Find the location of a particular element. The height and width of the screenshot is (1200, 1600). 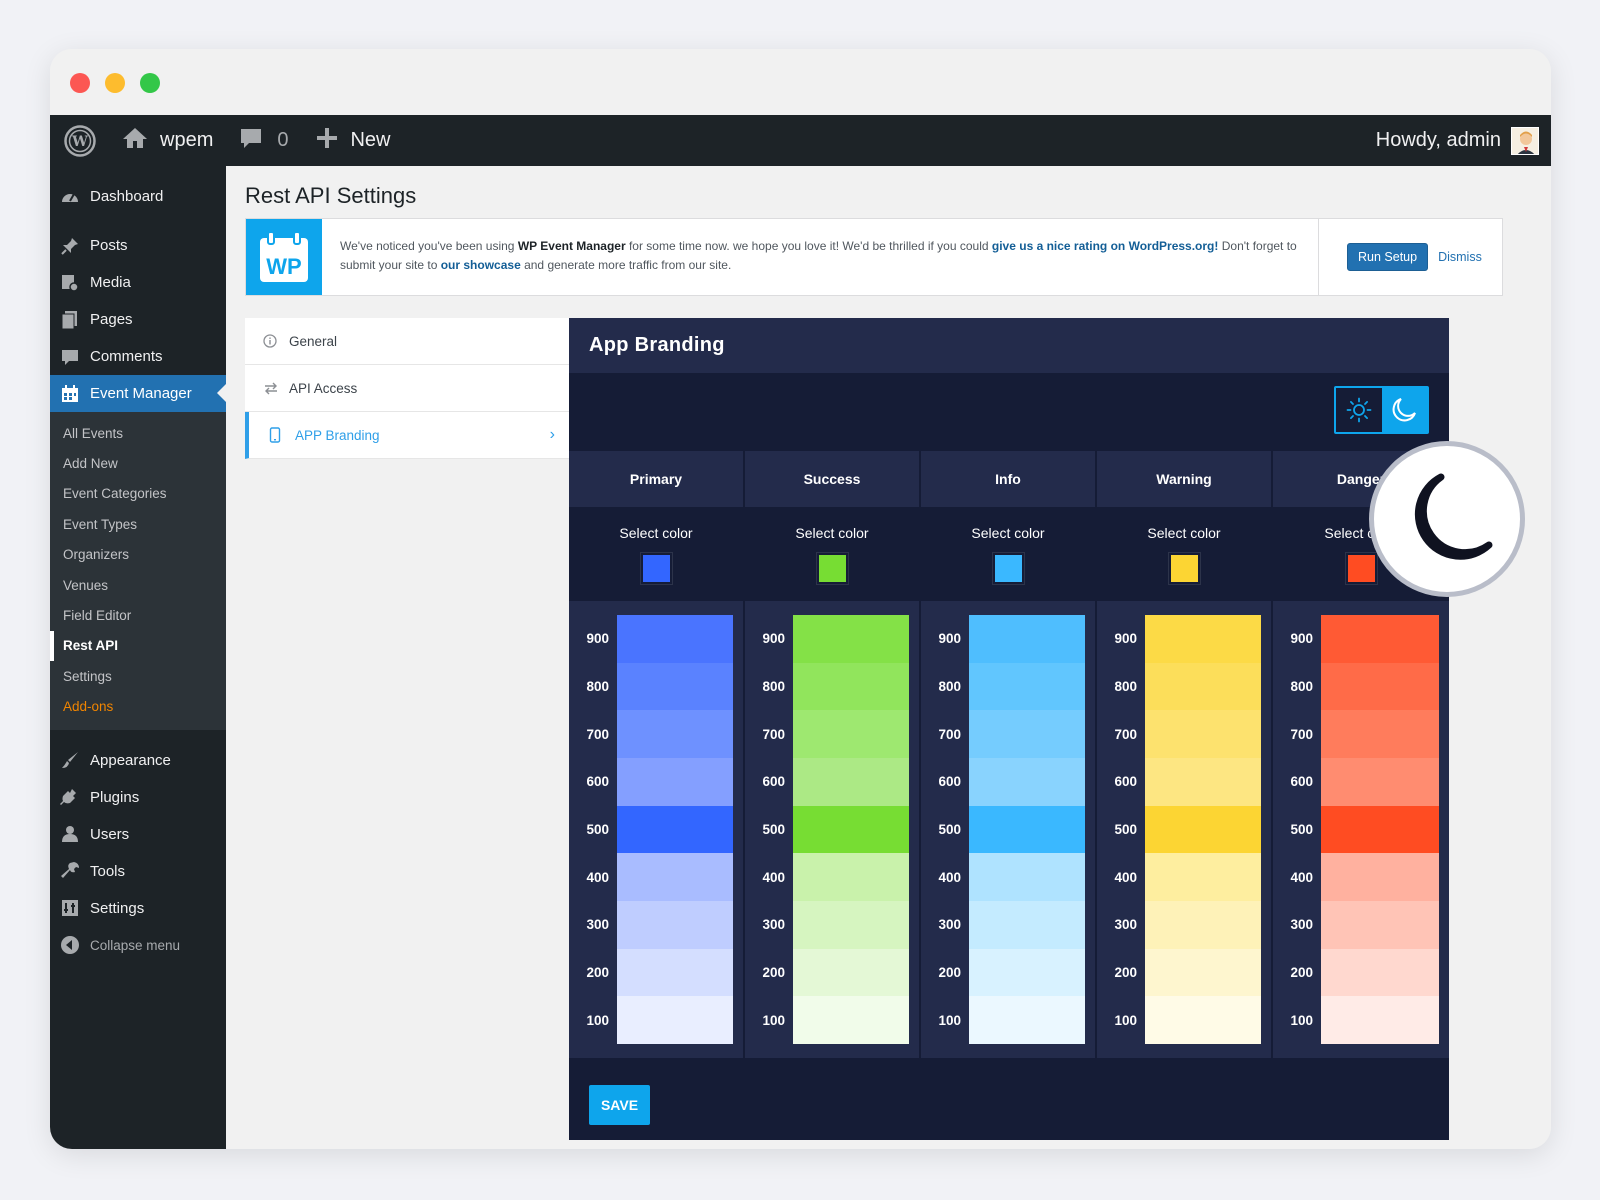

showcase-link: our showcase is located at coordinates (481, 265).